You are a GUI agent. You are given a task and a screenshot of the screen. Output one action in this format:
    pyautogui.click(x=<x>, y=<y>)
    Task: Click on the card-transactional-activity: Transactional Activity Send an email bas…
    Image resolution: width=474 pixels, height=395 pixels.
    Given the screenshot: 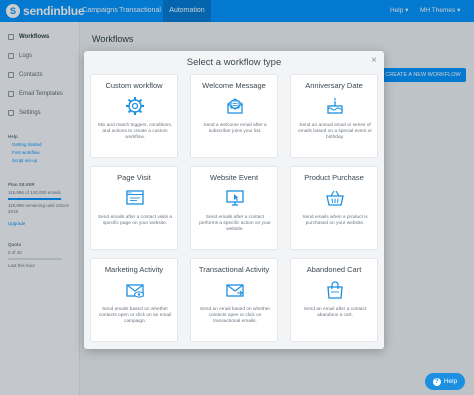 What is the action you would take?
    pyautogui.click(x=234, y=300)
    